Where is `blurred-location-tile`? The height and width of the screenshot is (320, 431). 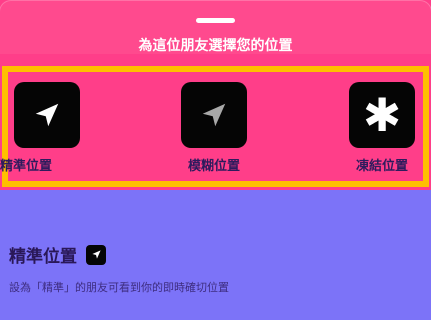 blurred-location-tile is located at coordinates (214, 115).